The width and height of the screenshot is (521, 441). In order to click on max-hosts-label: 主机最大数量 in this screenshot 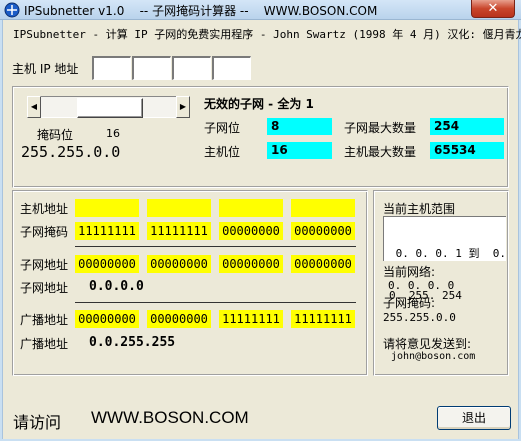, I will do `click(380, 152)`.